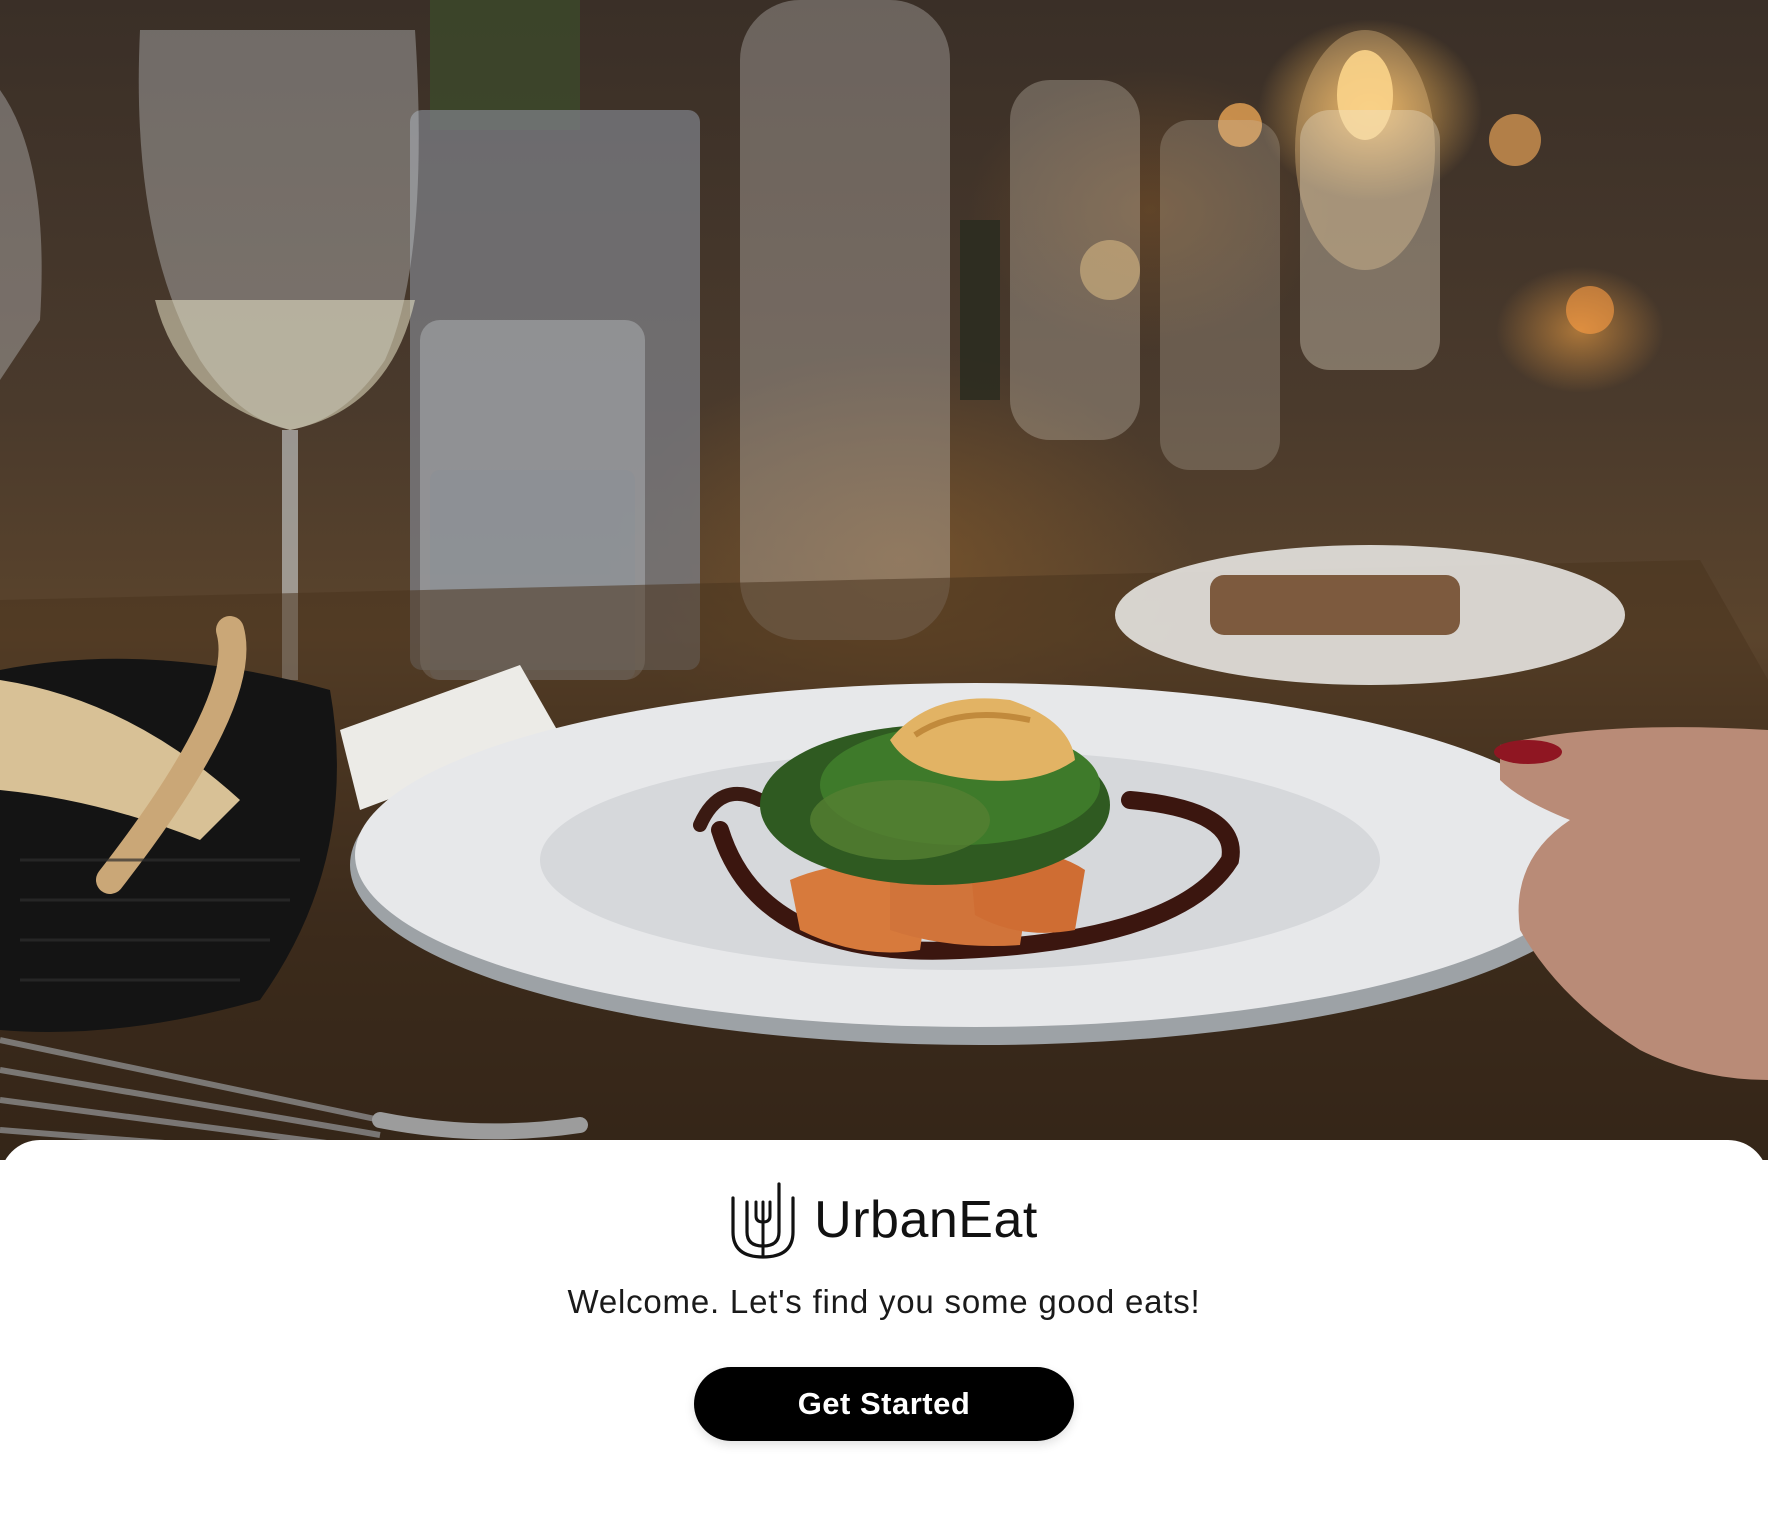 The width and height of the screenshot is (1768, 1520). Describe the element at coordinates (884, 1404) in the screenshot. I see `get-started-button: Get Started` at that location.